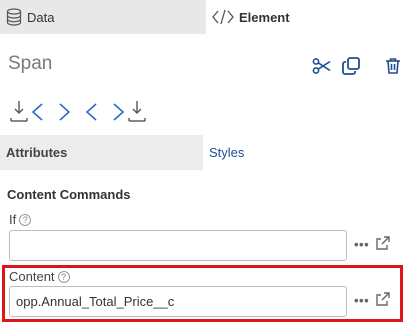  Describe the element at coordinates (305, 152) in the screenshot. I see `tab-styles: Styles` at that location.